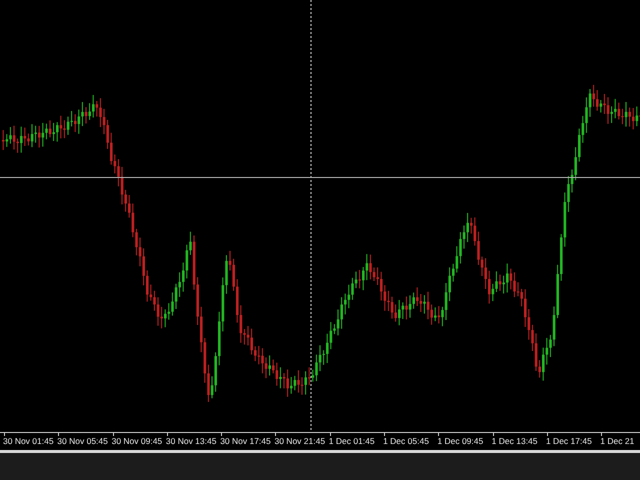 The height and width of the screenshot is (480, 640). I want to click on time-axis-label: 1 Dec 05:45, so click(406, 441).